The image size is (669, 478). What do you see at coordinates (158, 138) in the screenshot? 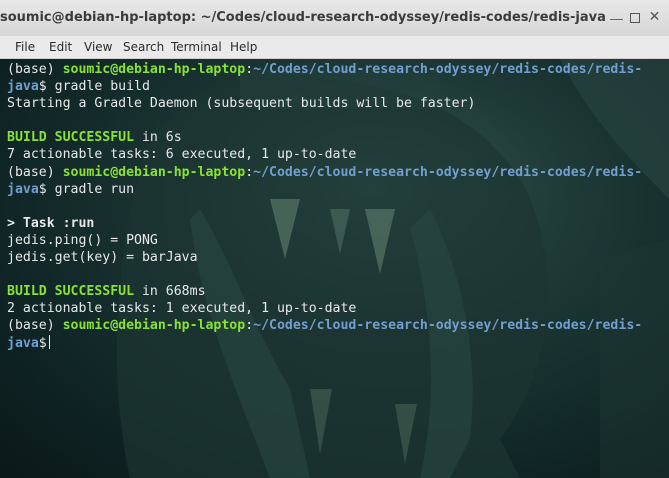
I see `build-time: in 6s` at bounding box center [158, 138].